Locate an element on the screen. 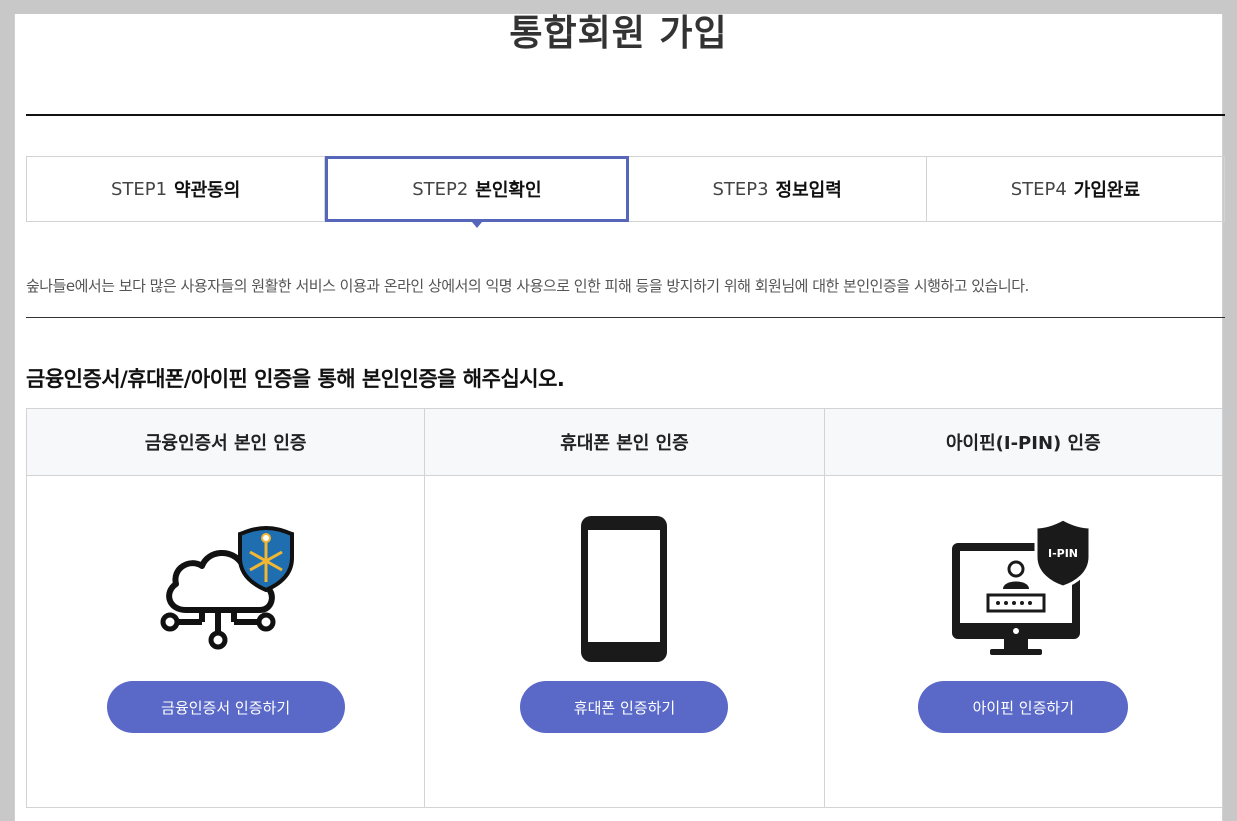  page-title: 통합회원 가입 is located at coordinates (618, 33).